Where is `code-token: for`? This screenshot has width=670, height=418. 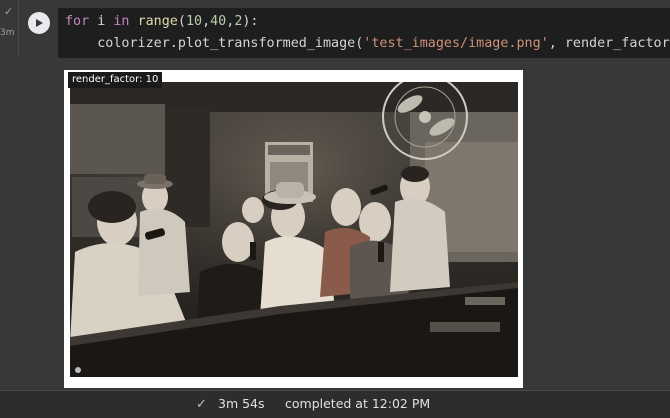 code-token: for is located at coordinates (77, 21).